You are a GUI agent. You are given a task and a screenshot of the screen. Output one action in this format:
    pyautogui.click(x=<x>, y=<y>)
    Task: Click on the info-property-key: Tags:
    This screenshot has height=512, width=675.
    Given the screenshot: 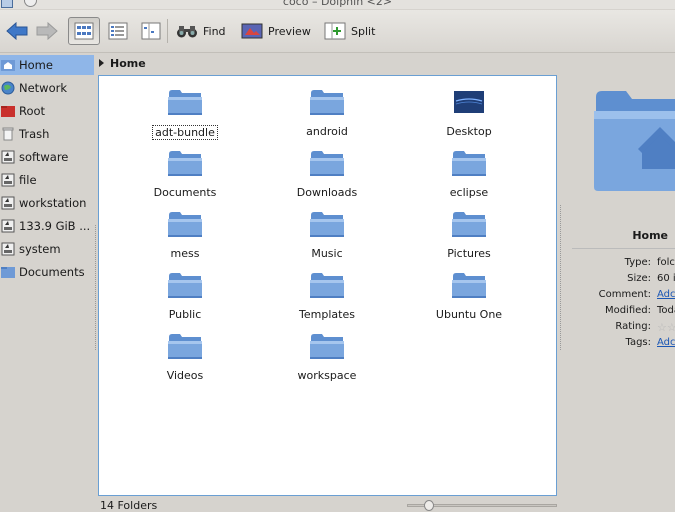 What is the action you would take?
    pyautogui.click(x=638, y=342)
    